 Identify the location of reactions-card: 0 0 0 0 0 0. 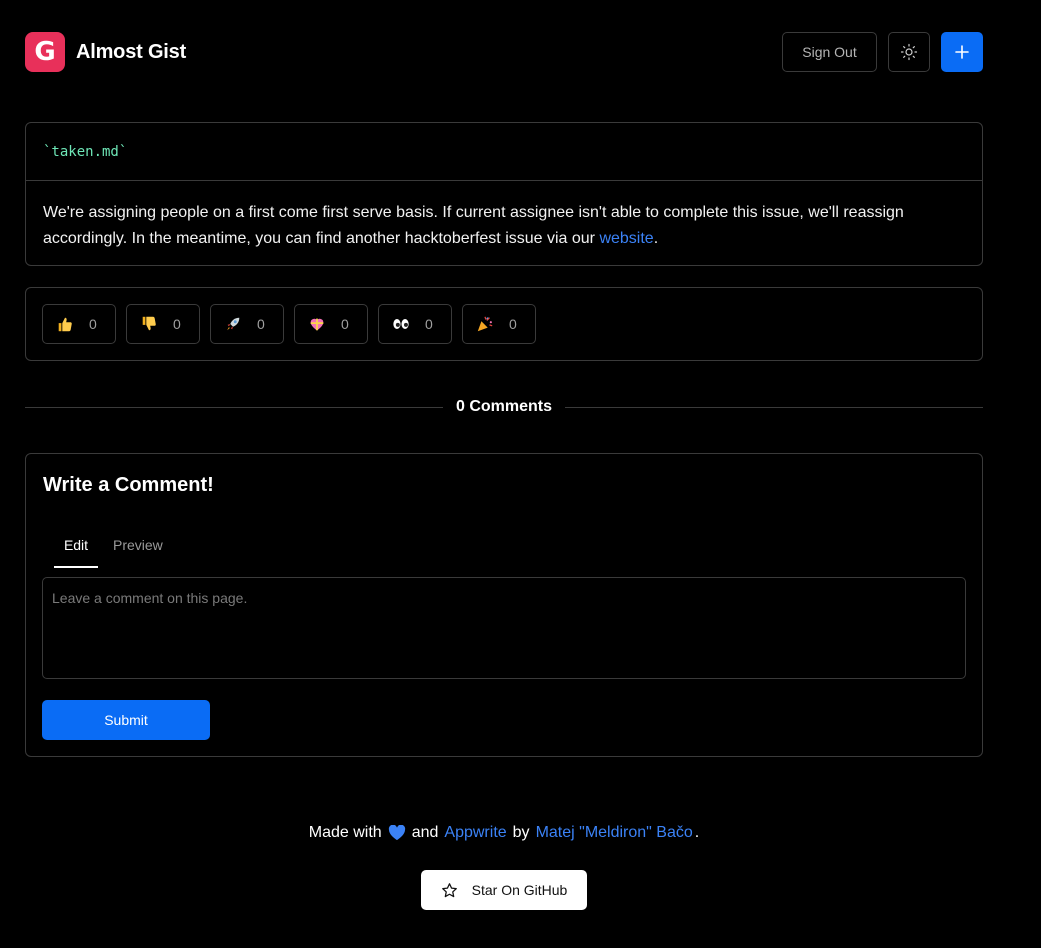
(504, 324).